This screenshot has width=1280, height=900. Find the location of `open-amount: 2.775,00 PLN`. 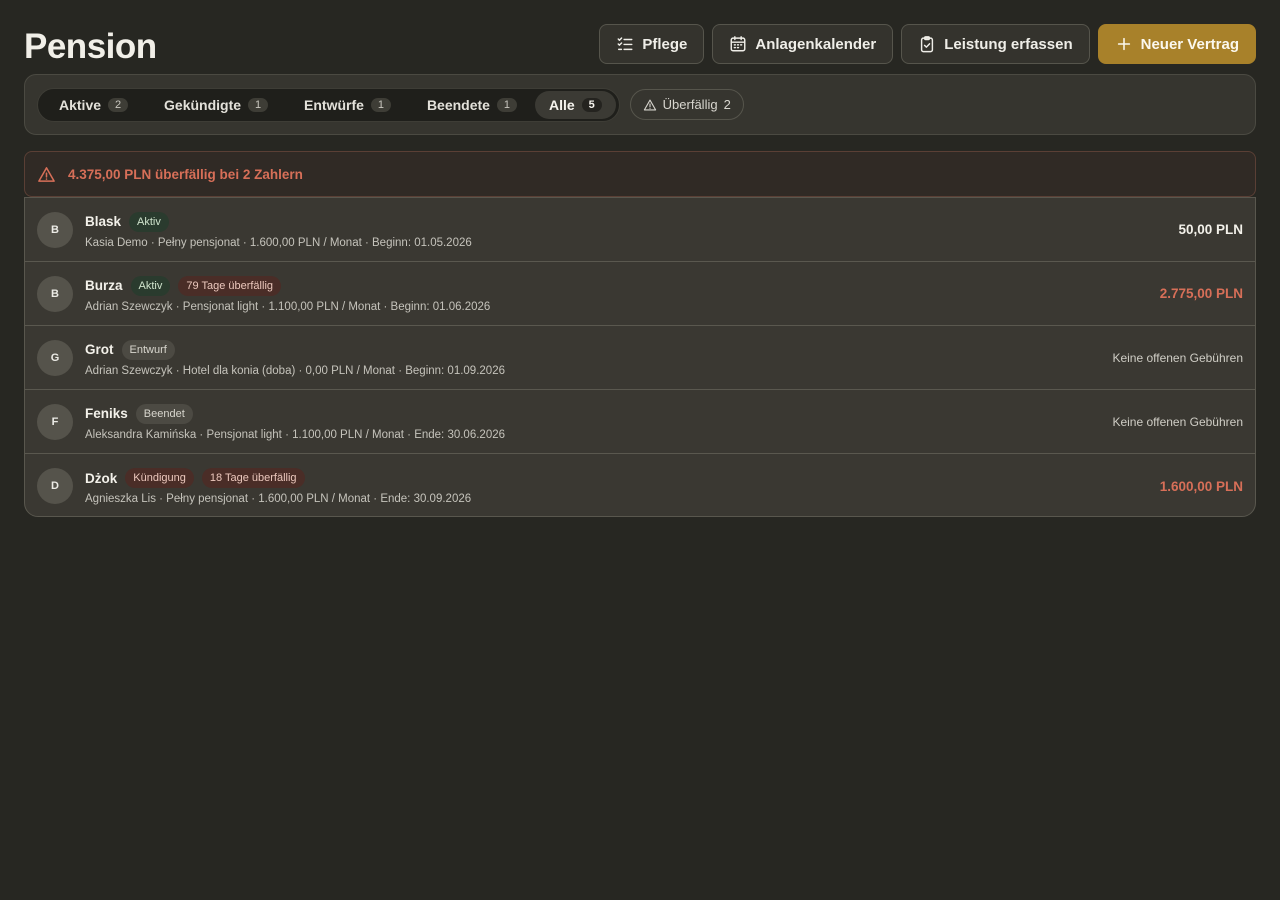

open-amount: 2.775,00 PLN is located at coordinates (1201, 293).